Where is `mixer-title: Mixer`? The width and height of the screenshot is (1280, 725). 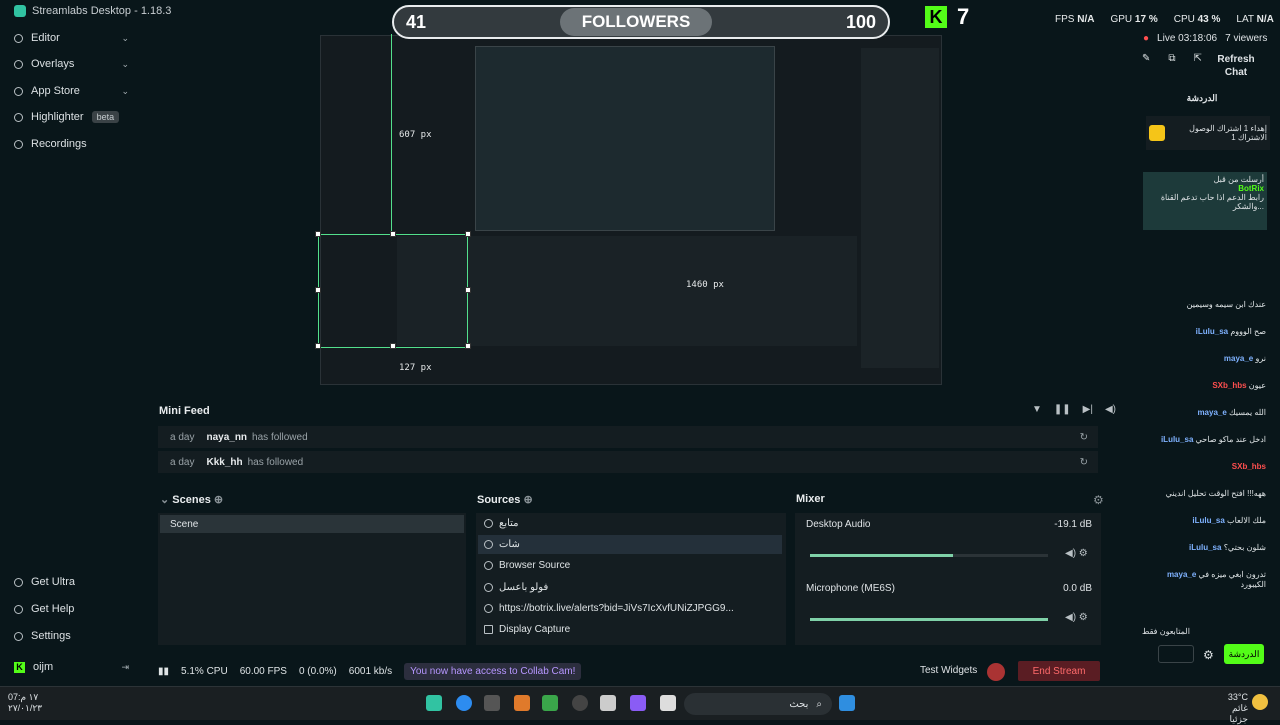
mixer-title: Mixer is located at coordinates (810, 499).